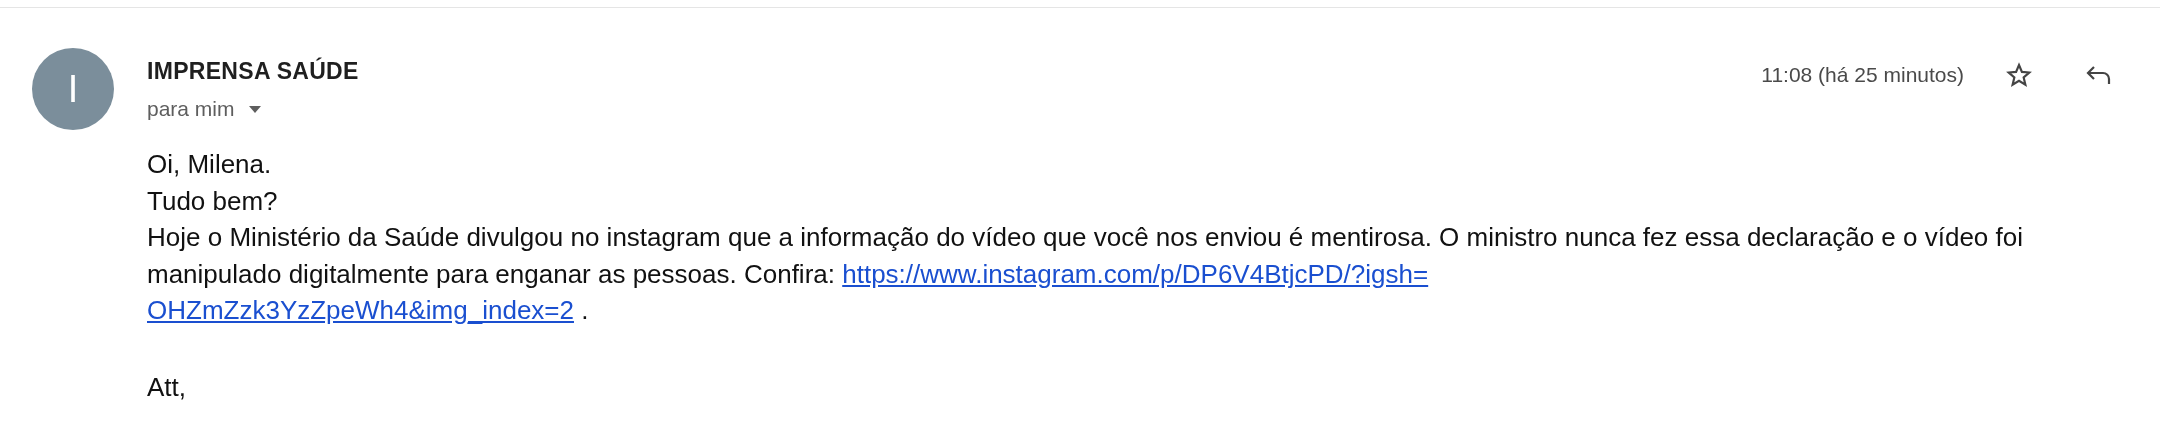 This screenshot has width=2160, height=440. I want to click on reply-icon, so click(2099, 75).